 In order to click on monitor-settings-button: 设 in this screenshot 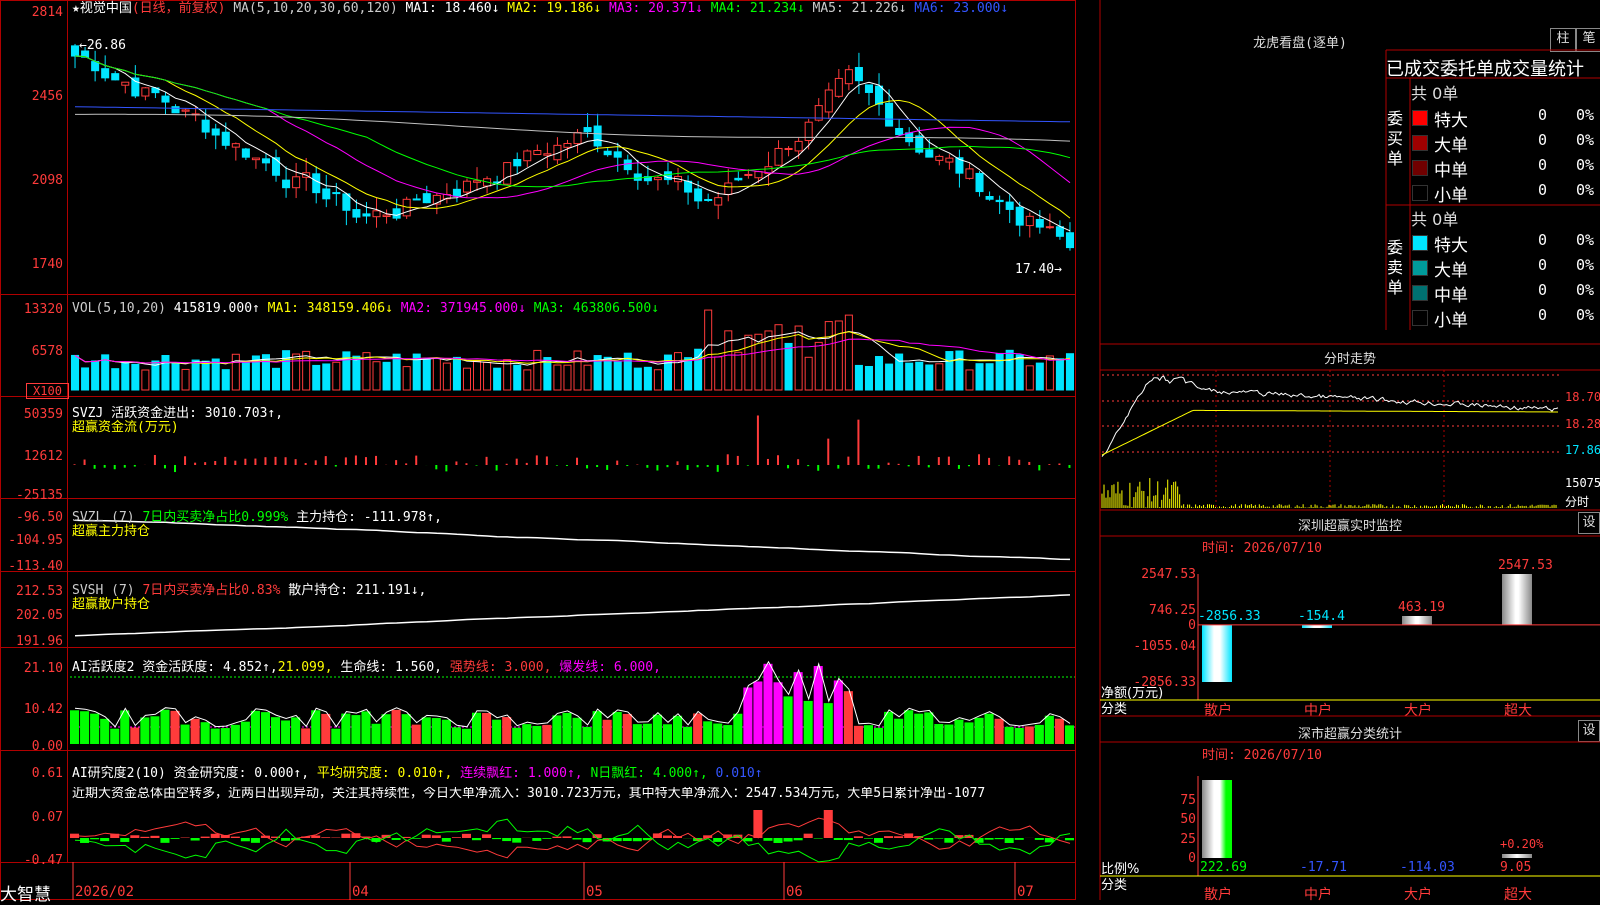, I will do `click(1589, 523)`.